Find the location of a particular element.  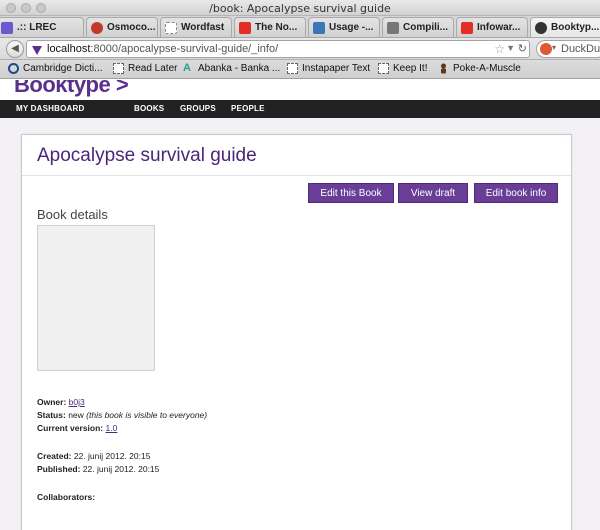

owner-row: Owner: b0j3 is located at coordinates (61, 402).